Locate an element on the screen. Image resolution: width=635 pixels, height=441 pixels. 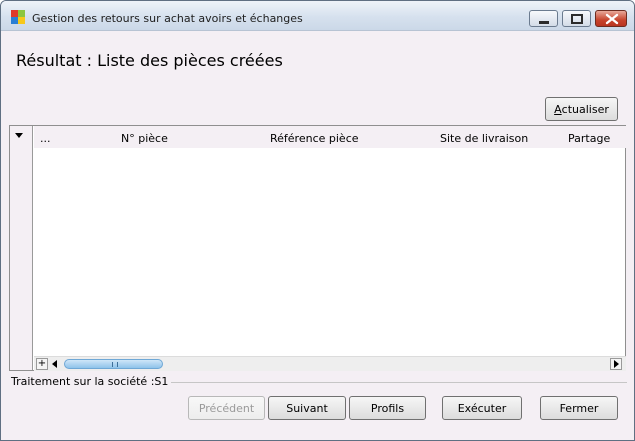
close-icon is located at coordinates (612, 19).